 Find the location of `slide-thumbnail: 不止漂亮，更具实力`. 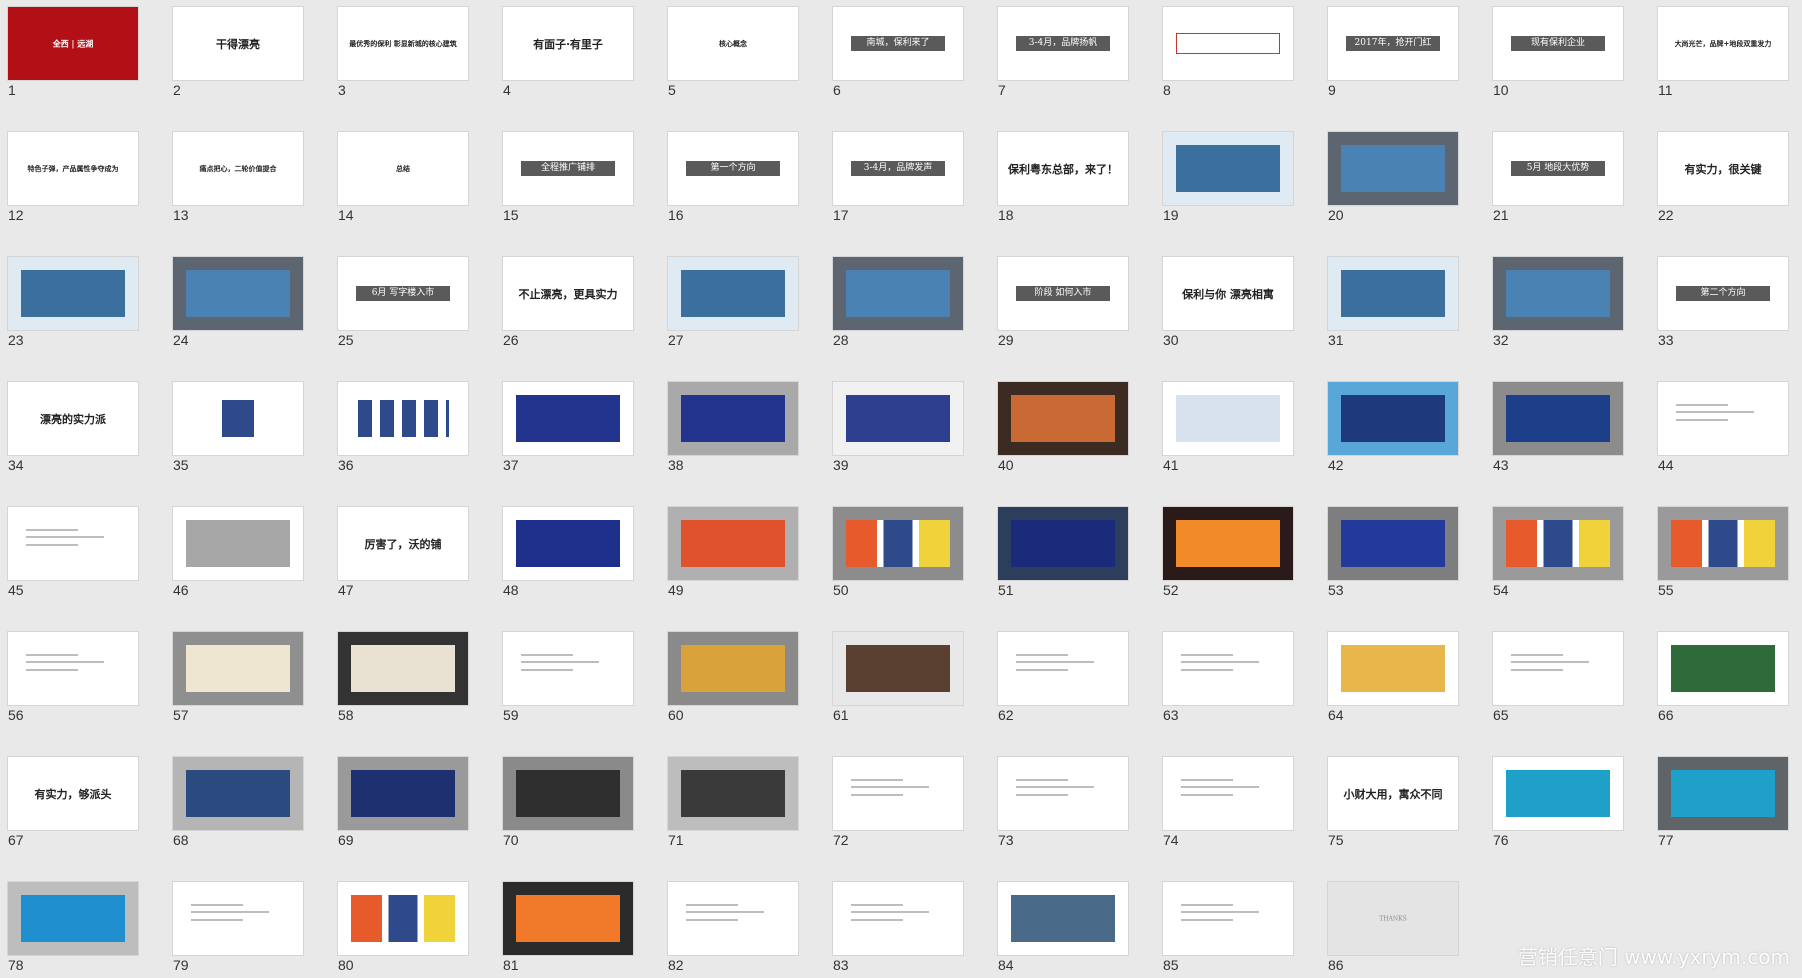

slide-thumbnail: 不止漂亮，更具实力 is located at coordinates (568, 293).